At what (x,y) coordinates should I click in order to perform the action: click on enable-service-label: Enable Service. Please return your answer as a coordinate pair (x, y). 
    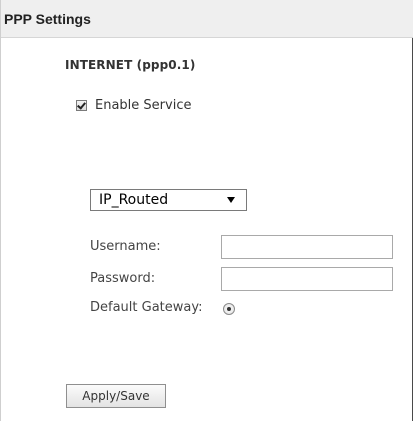
    Looking at the image, I should click on (143, 105).